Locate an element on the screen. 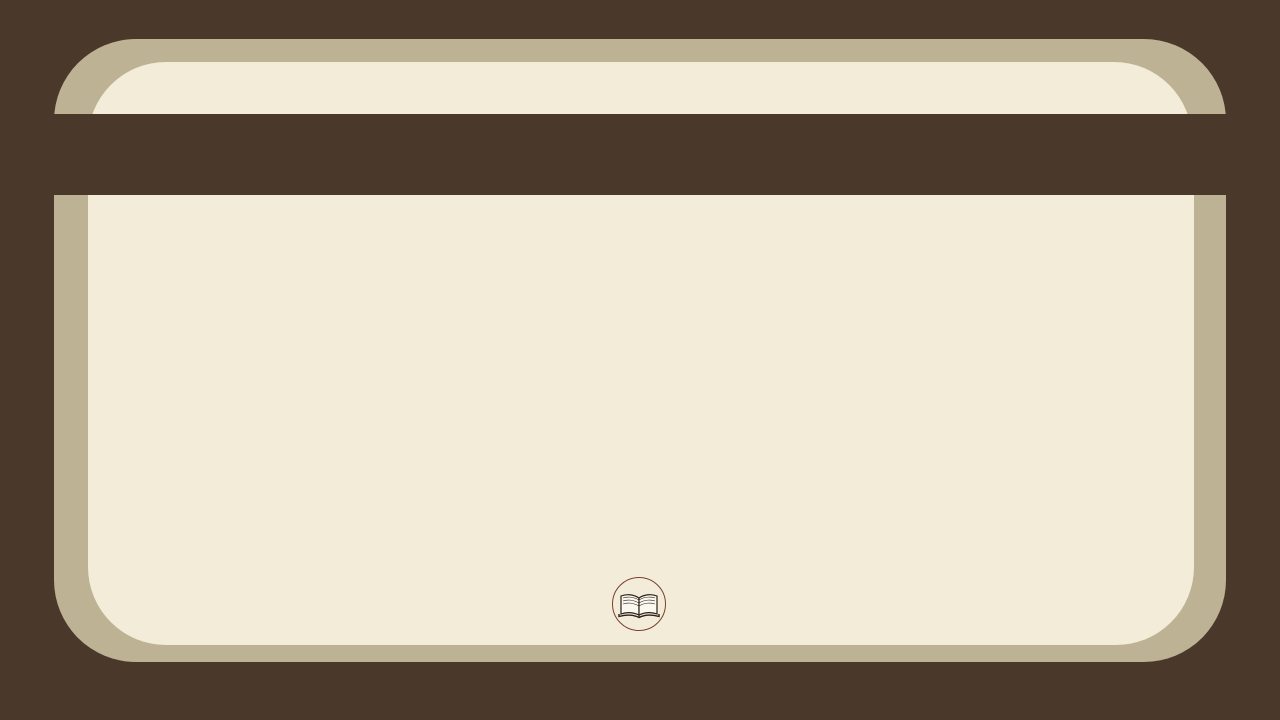  book-badge is located at coordinates (639, 604).